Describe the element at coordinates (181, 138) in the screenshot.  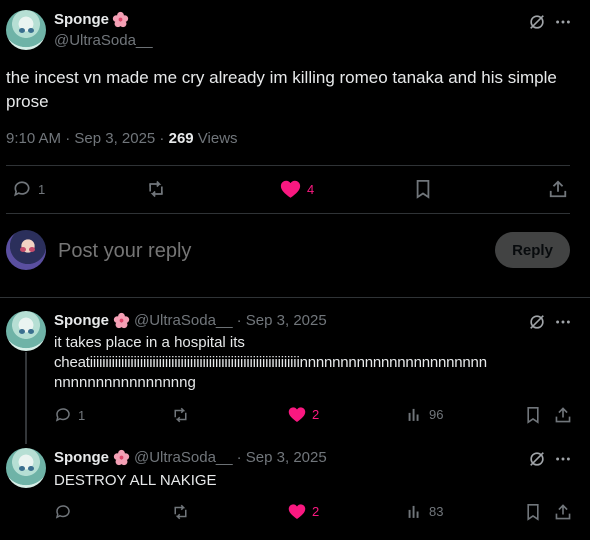
I see `views-count: 269` at that location.